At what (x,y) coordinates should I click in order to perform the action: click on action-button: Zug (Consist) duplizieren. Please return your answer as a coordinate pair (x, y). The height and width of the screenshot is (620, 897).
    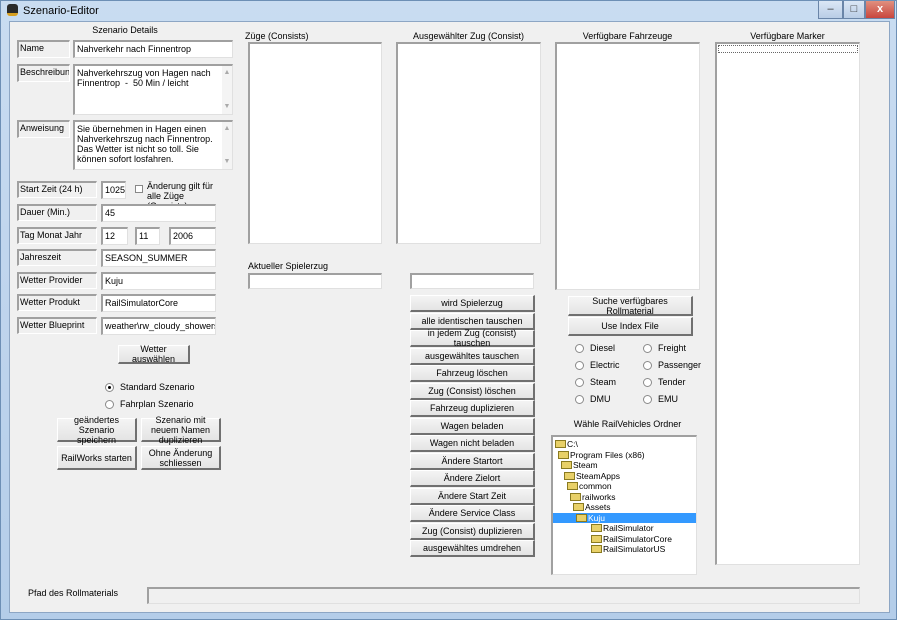
    Looking at the image, I should click on (472, 531).